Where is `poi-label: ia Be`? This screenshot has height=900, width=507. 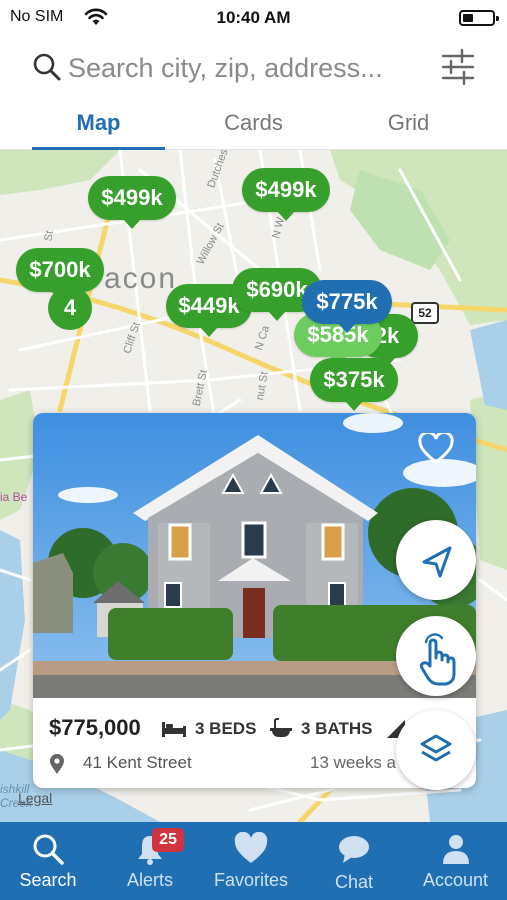
poi-label: ia Be is located at coordinates (14, 497).